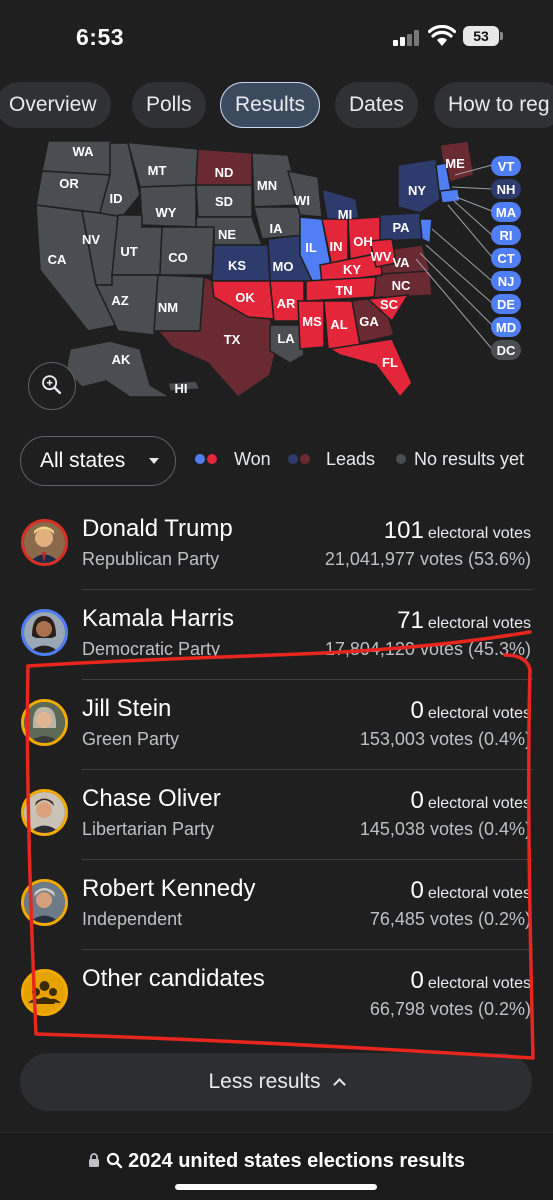 The image size is (553, 1200). I want to click on svg-text: HI, so click(181, 388).